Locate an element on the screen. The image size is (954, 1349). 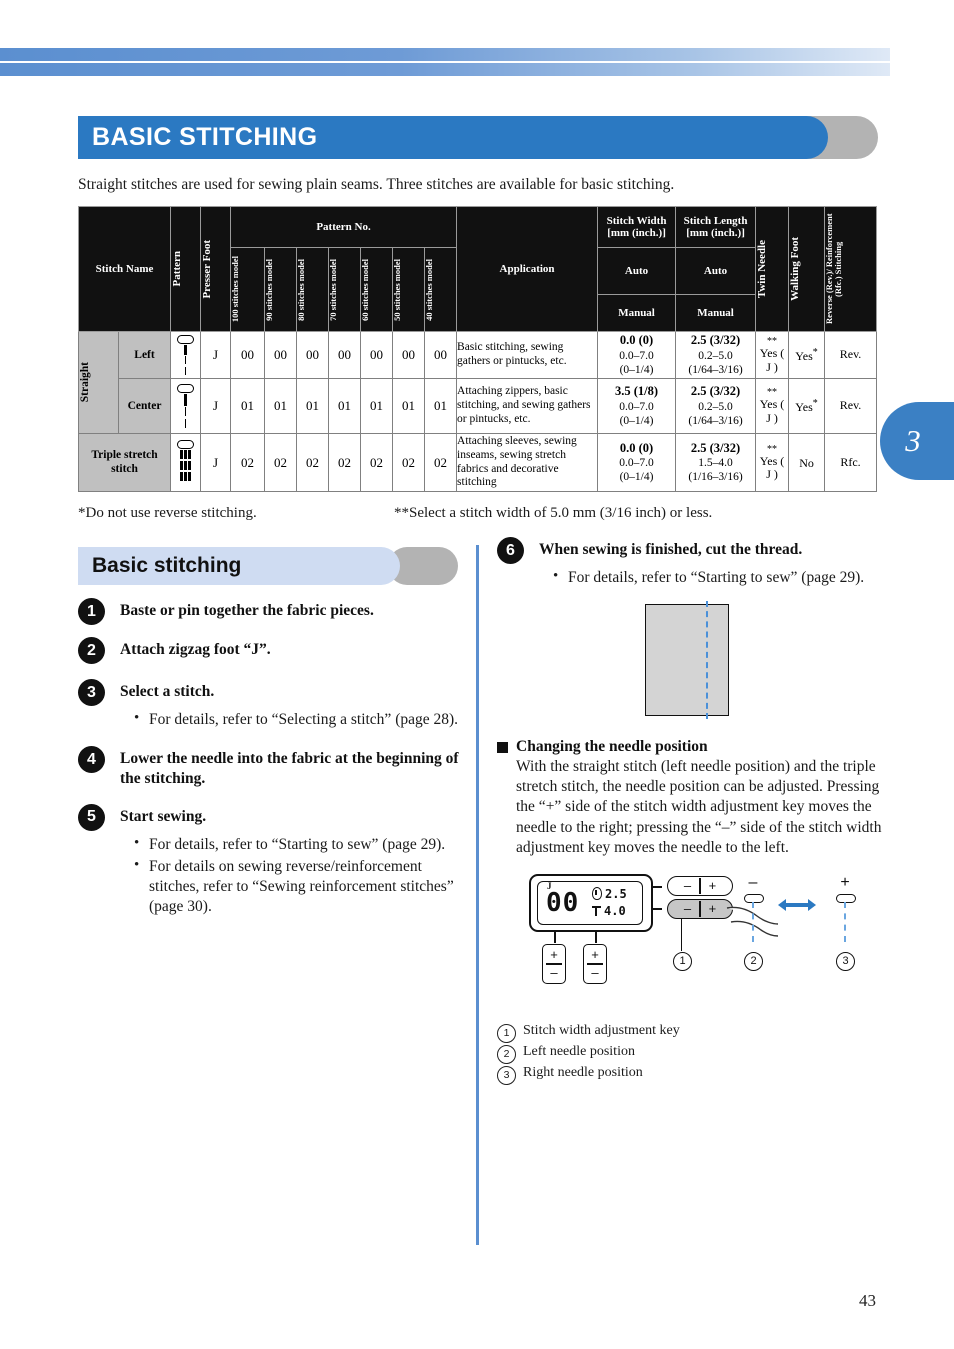
cell-pattern-no-50: 02 is located at coordinates (408, 462).